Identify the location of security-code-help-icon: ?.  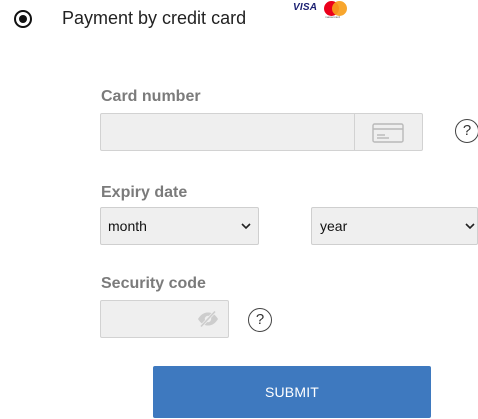
(260, 320).